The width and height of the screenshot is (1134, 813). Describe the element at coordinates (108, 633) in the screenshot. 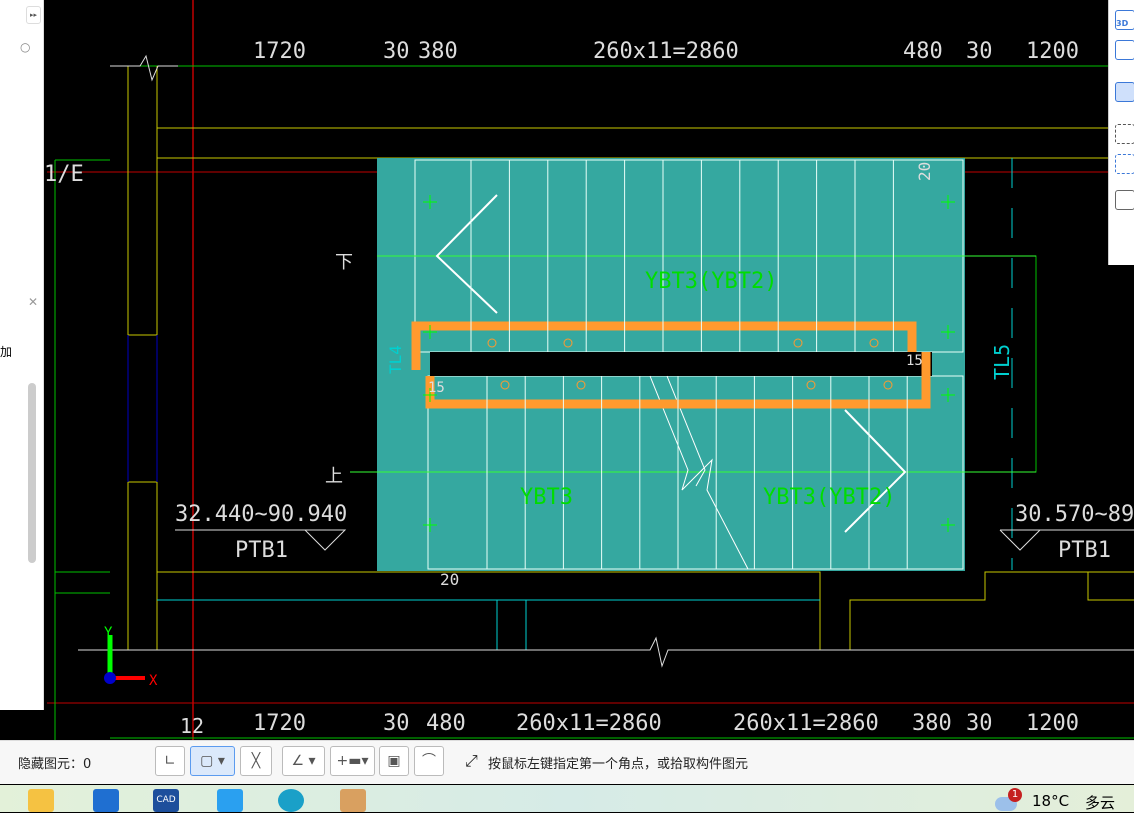

I see `ucs-y-label: Y` at that location.